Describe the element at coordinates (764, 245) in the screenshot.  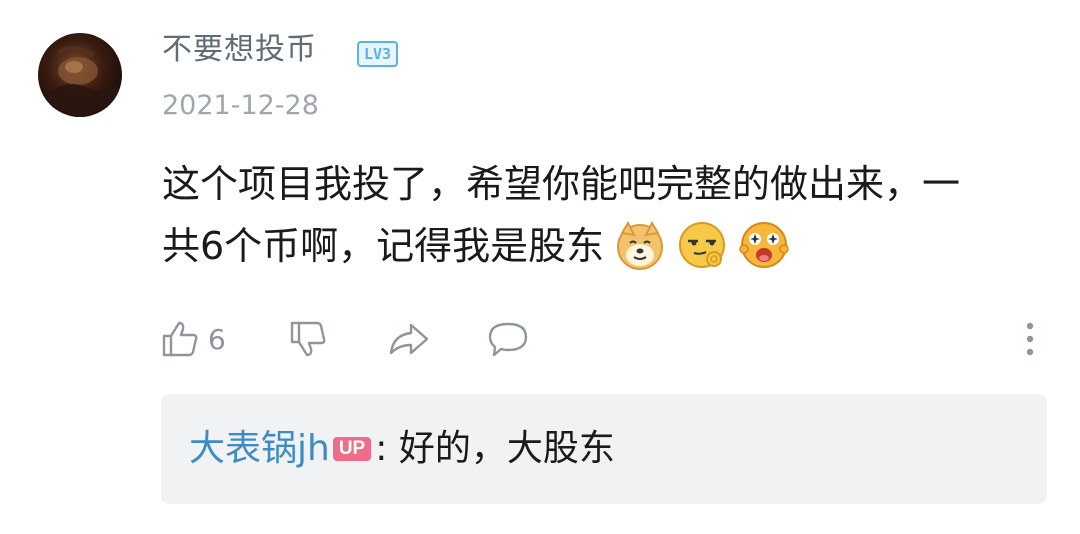
I see `starry-eyed-emoji-icon` at that location.